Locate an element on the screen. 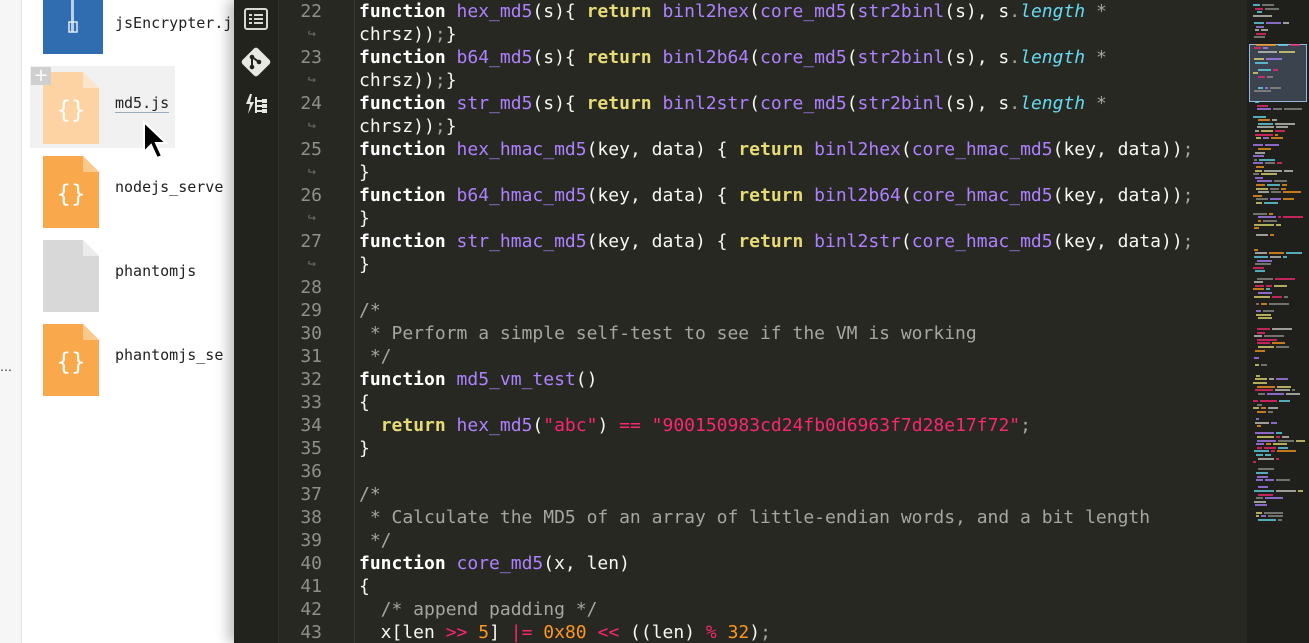 The width and height of the screenshot is (1309, 643). code-token: (s), s is located at coordinates (977, 11).